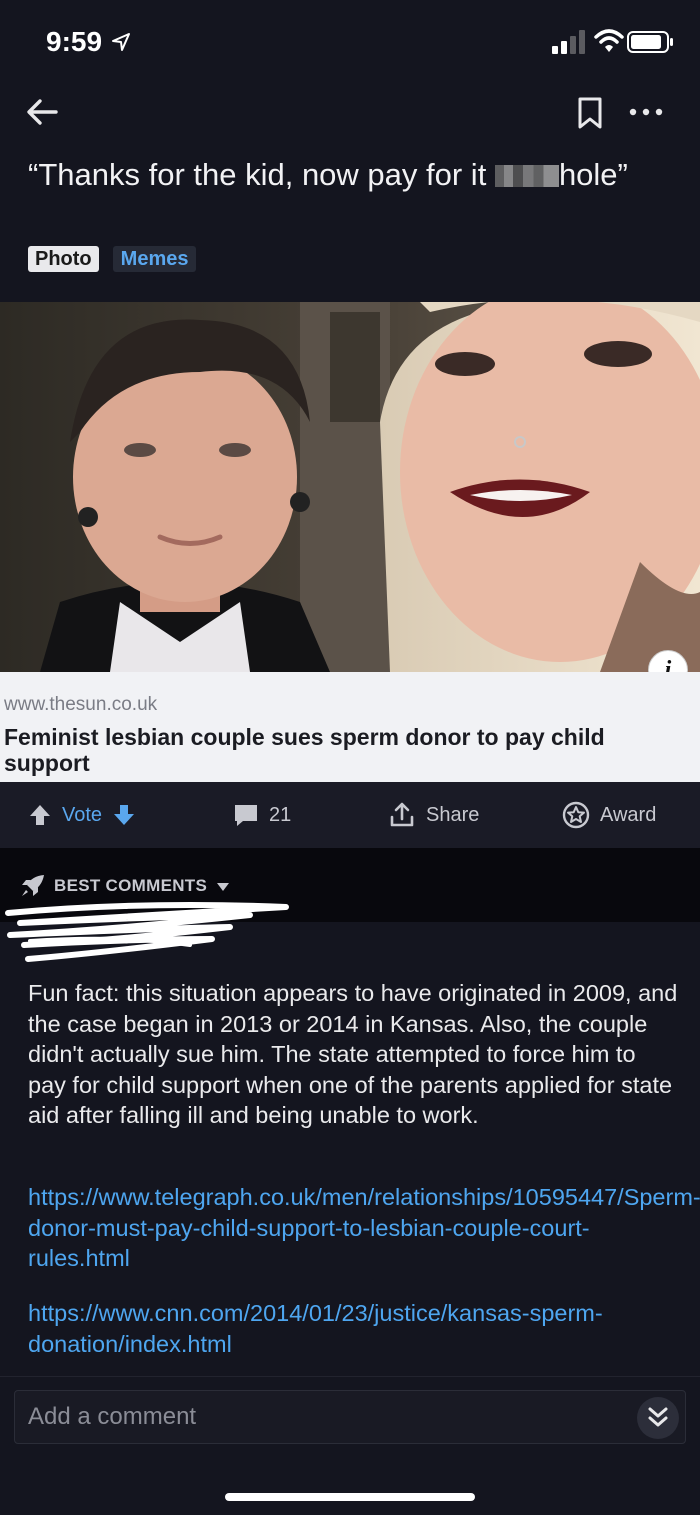  Describe the element at coordinates (350, 112) in the screenshot. I see `top-nav` at that location.